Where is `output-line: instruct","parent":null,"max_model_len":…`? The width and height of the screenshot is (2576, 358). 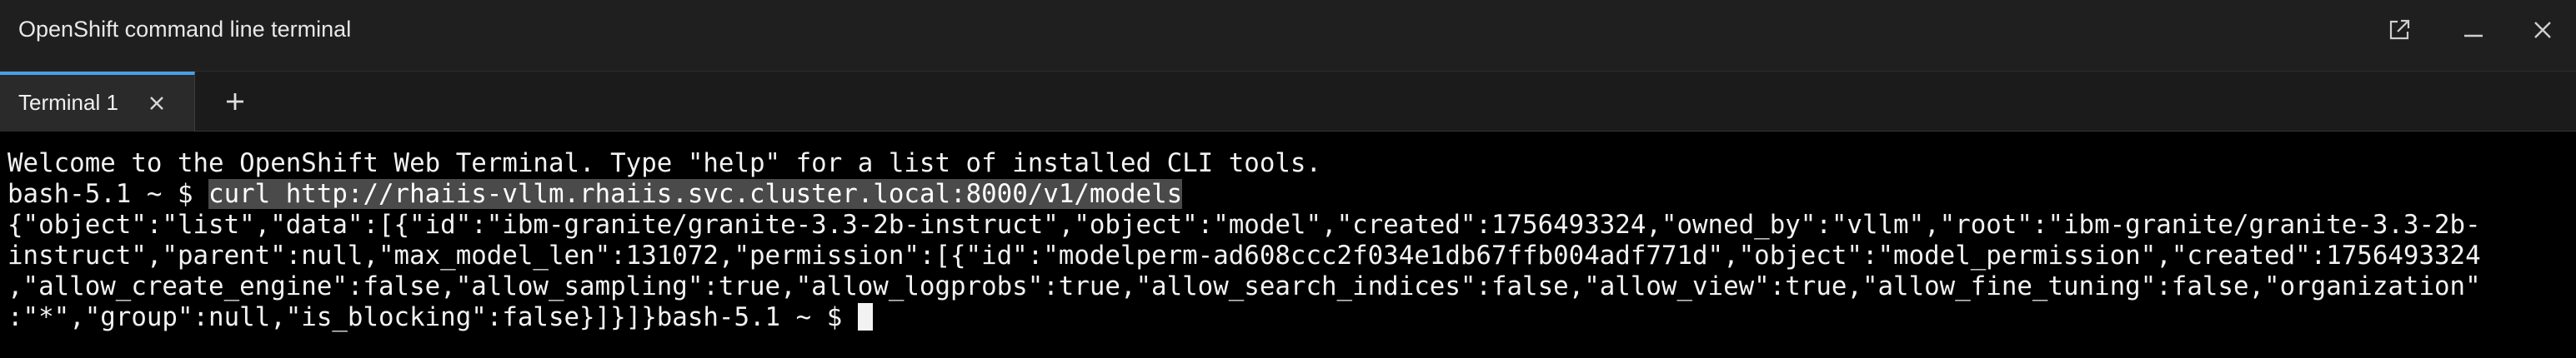 output-line: instruct","parent":null,"max_model_len":… is located at coordinates (1244, 256).